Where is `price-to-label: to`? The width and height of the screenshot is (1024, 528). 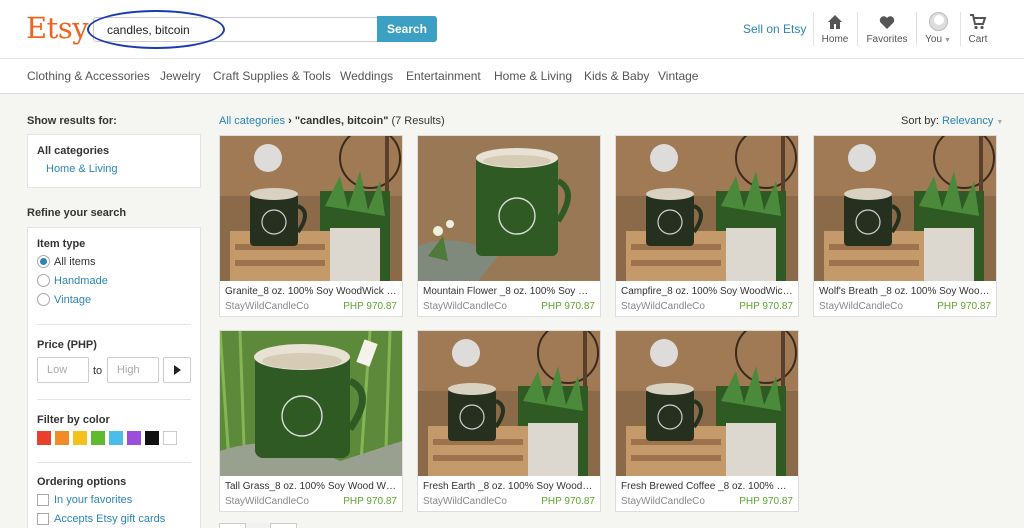
price-to-label: to is located at coordinates (98, 371).